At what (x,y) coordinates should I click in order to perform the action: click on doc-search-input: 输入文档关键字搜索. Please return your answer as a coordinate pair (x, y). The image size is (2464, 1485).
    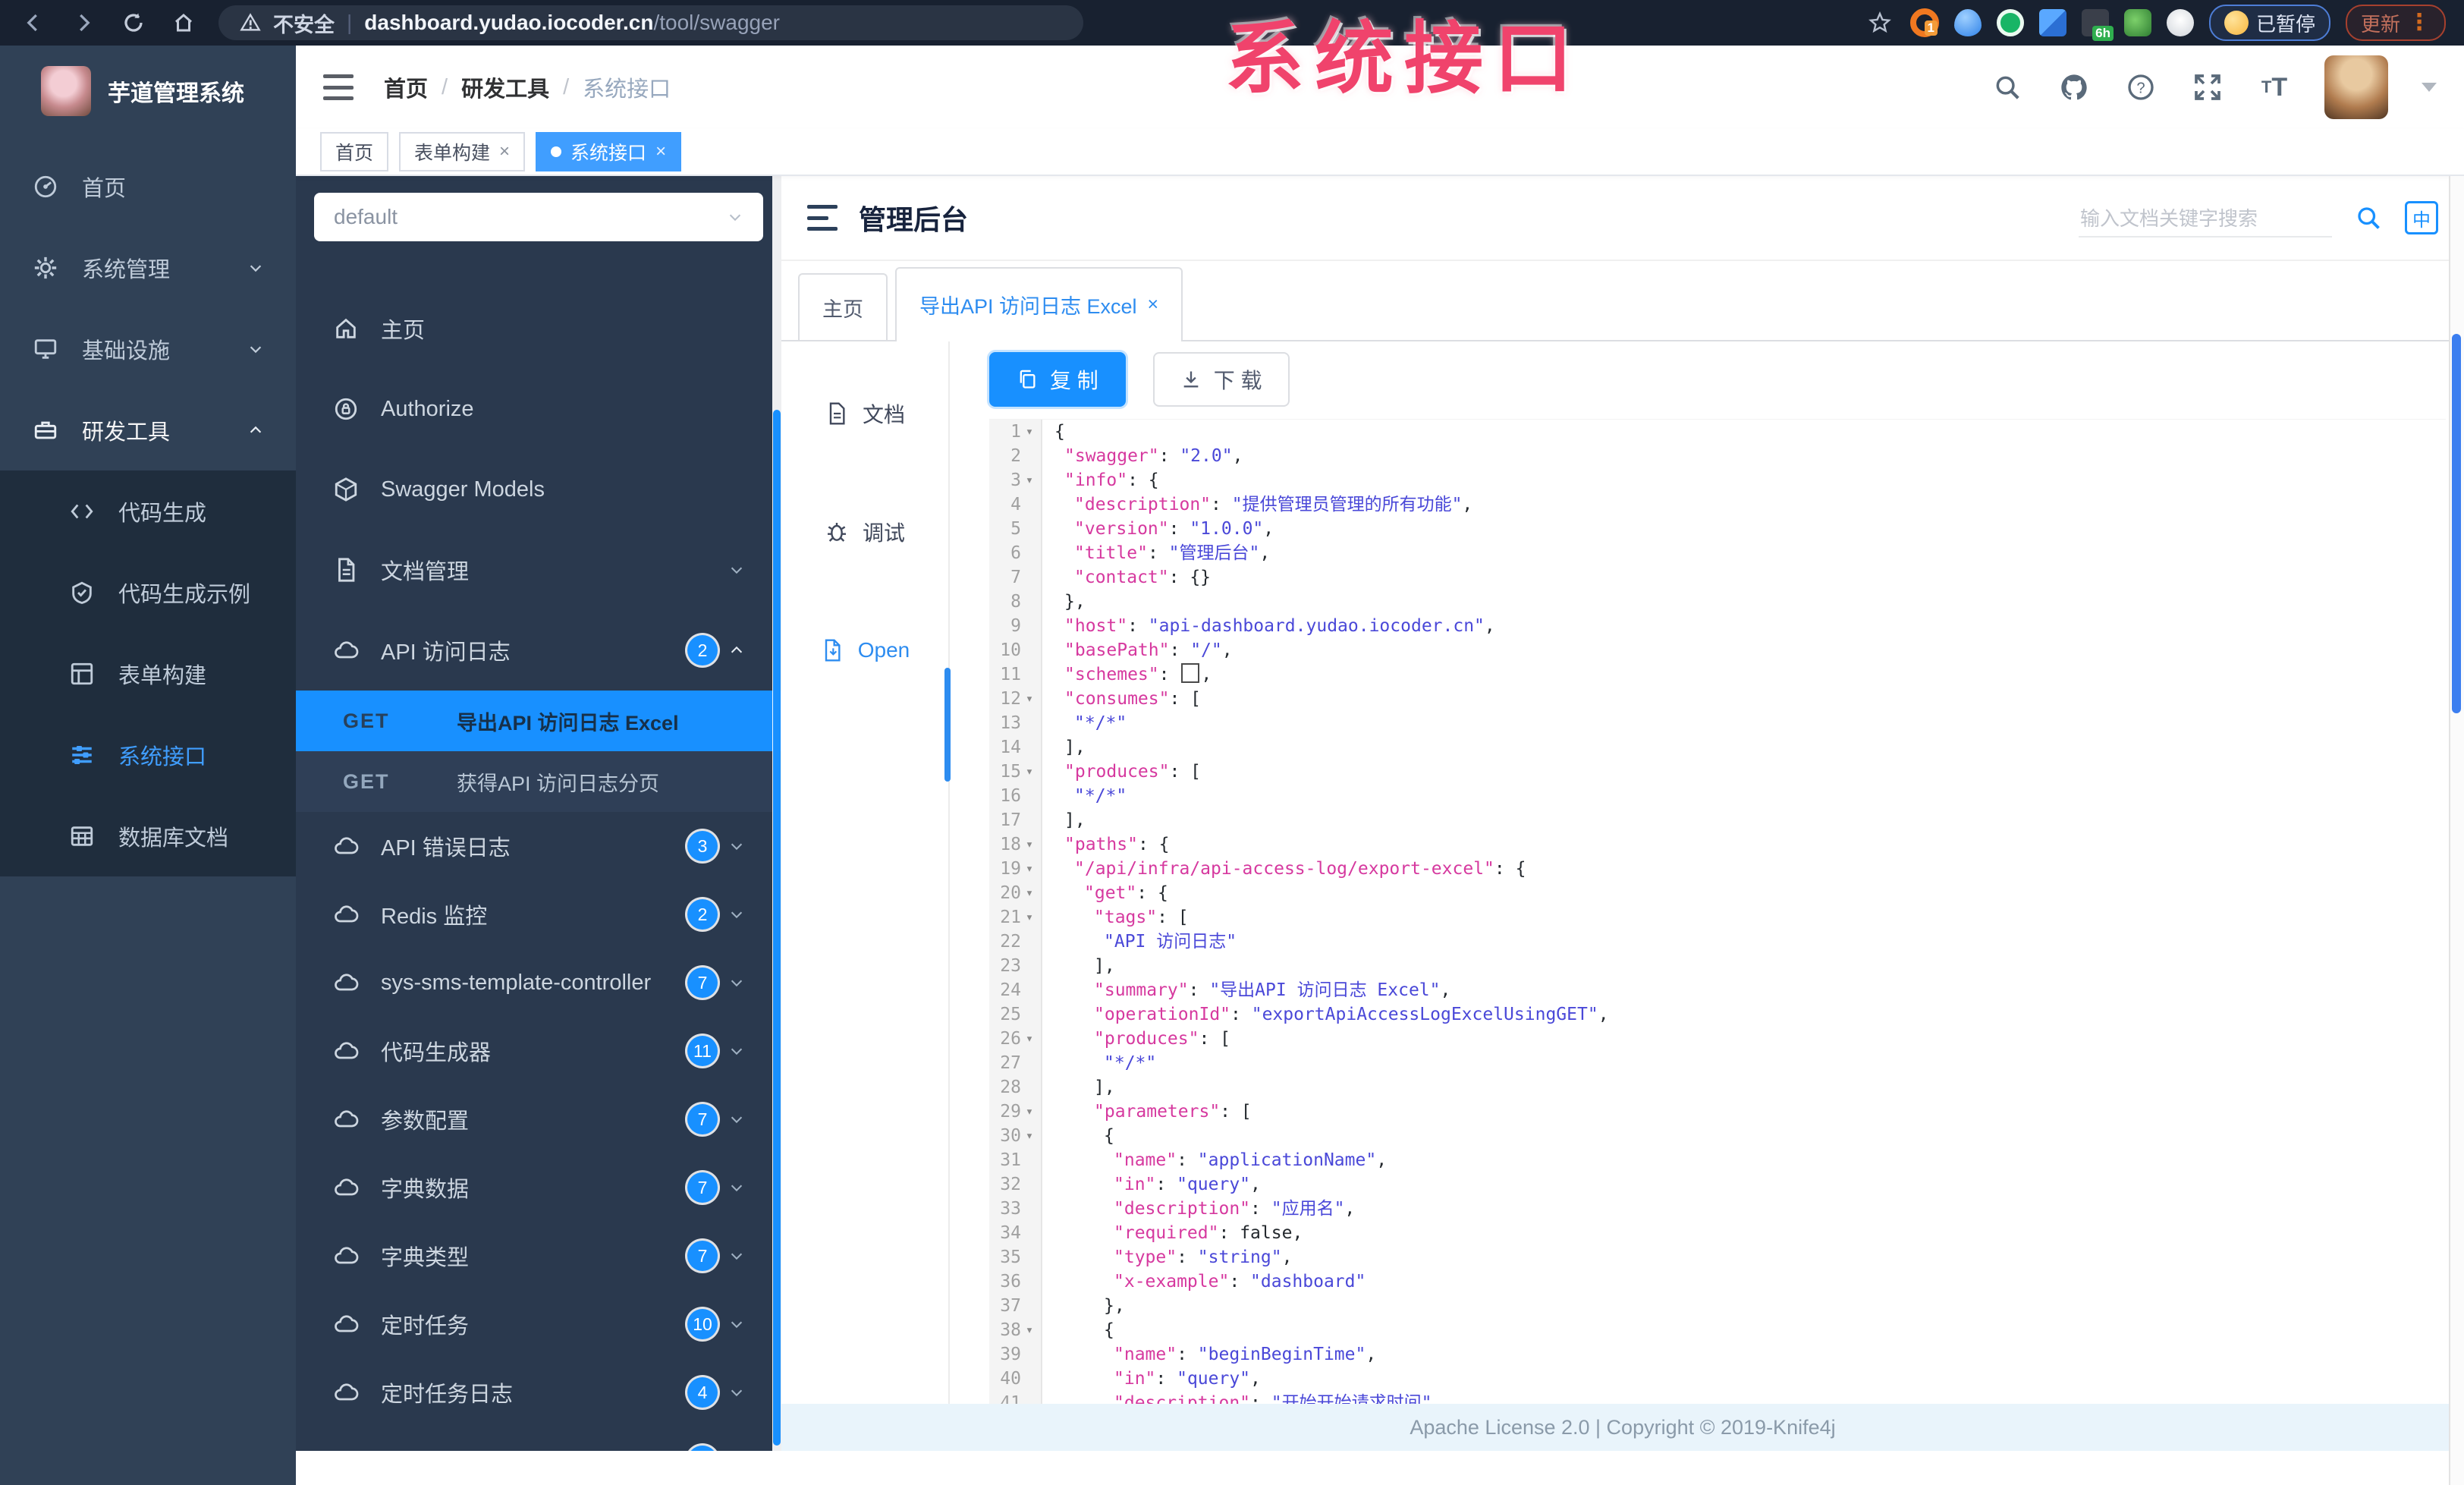
    Looking at the image, I should click on (2205, 218).